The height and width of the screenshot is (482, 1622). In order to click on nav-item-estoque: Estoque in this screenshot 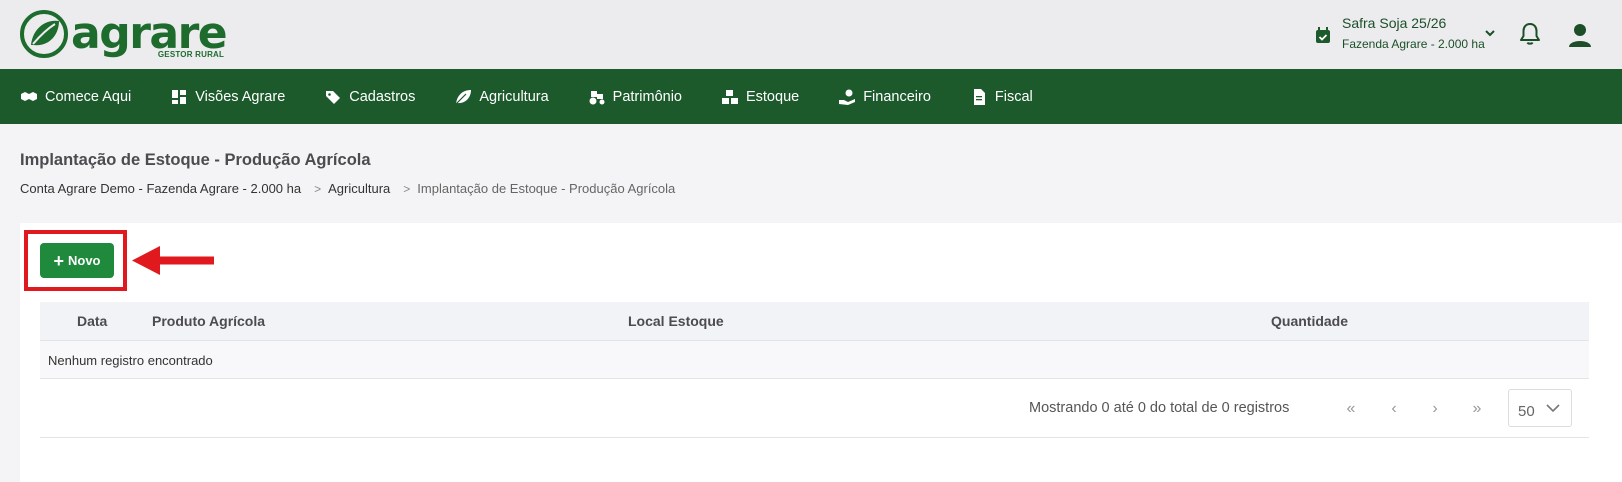, I will do `click(760, 97)`.